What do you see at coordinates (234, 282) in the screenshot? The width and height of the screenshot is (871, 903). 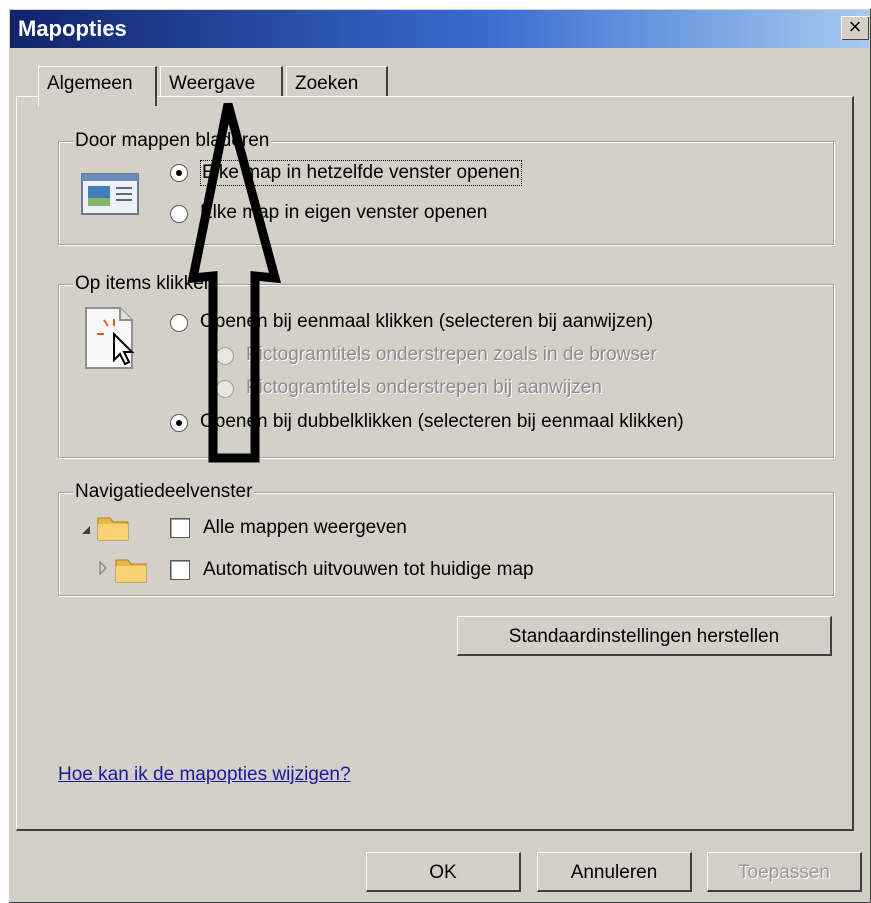 I see `up-arrow-annotation` at bounding box center [234, 282].